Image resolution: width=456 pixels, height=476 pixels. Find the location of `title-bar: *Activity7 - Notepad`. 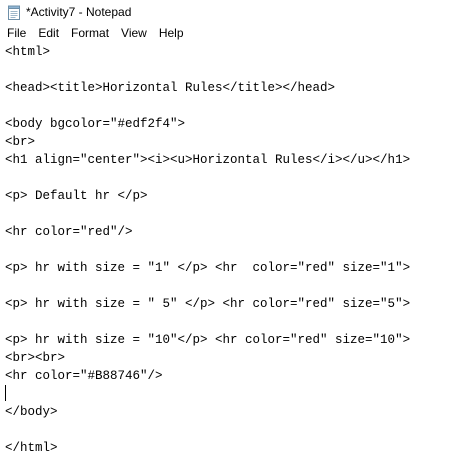

title-bar: *Activity7 - Notepad is located at coordinates (228, 12).